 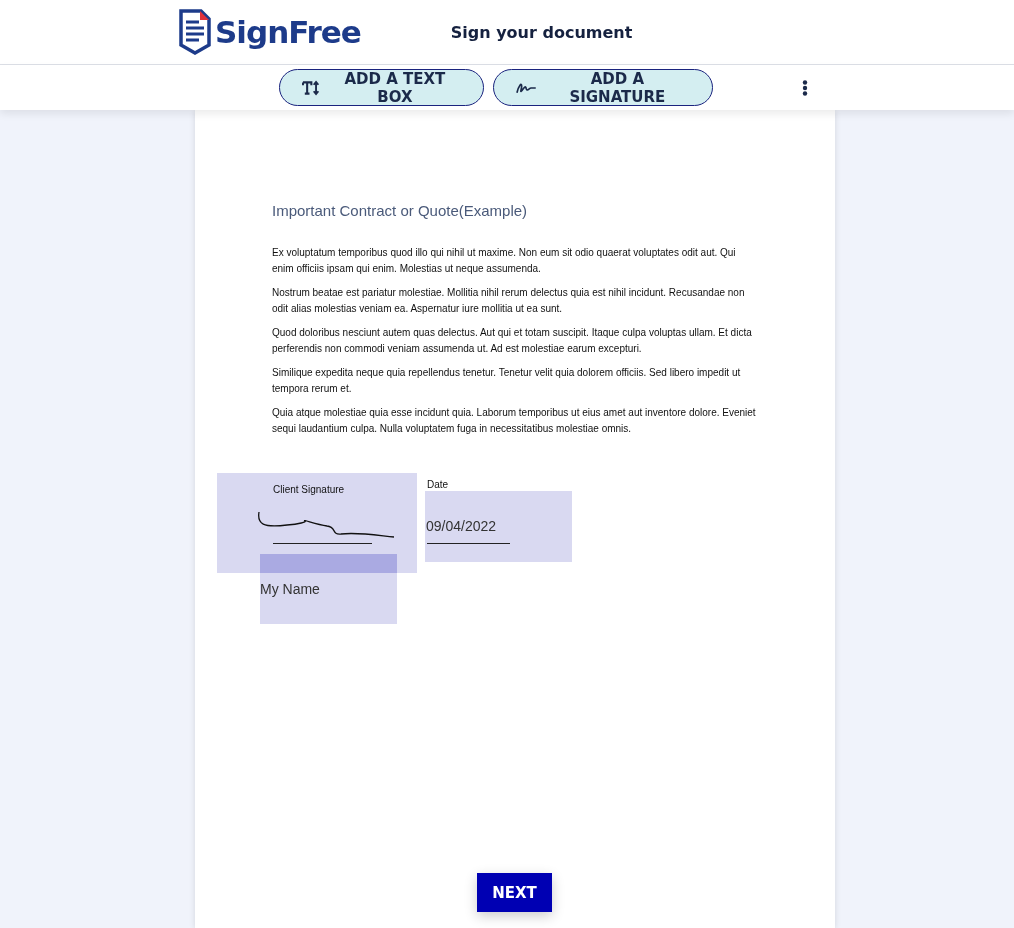 I want to click on toolbar-button: ADD A SIGNATURE, so click(x=603, y=87).